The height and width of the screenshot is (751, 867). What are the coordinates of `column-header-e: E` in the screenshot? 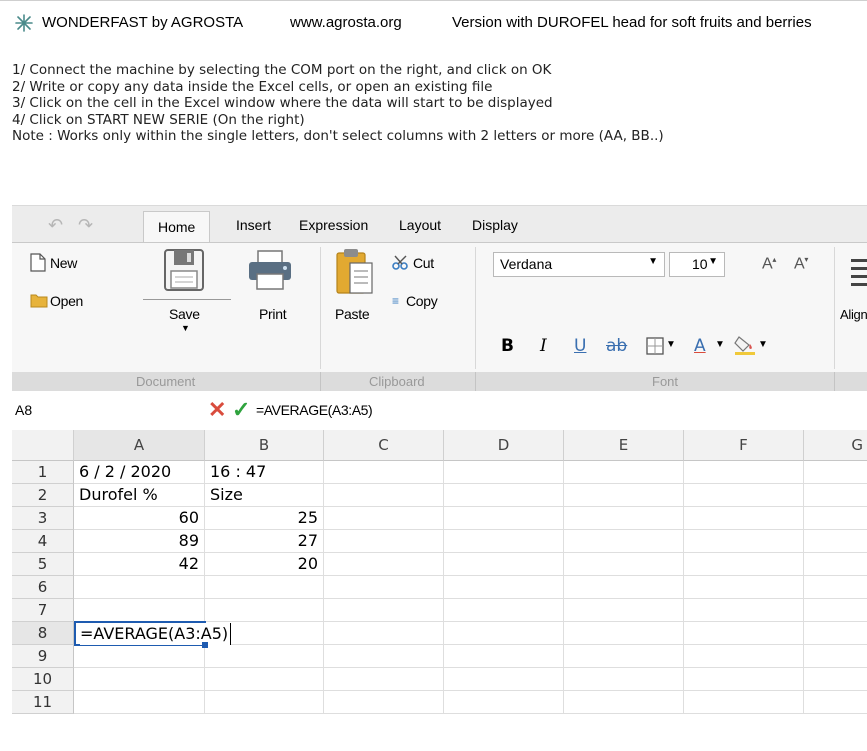 It's located at (624, 445).